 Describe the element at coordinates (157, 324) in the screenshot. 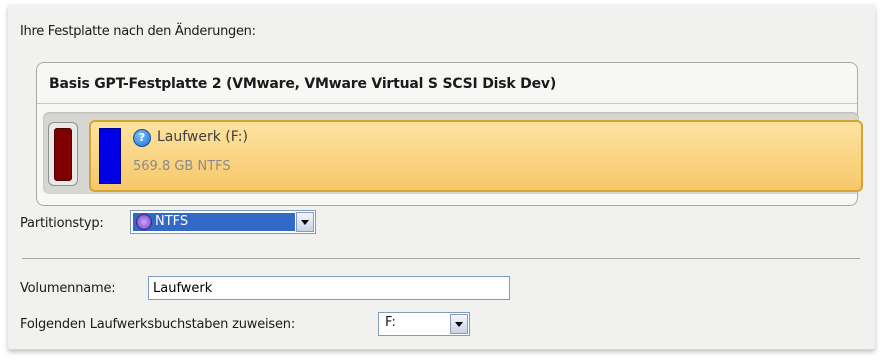

I see `drive-letter-label: Folgenden Laufwerksbuchstaben zuweisen:` at that location.